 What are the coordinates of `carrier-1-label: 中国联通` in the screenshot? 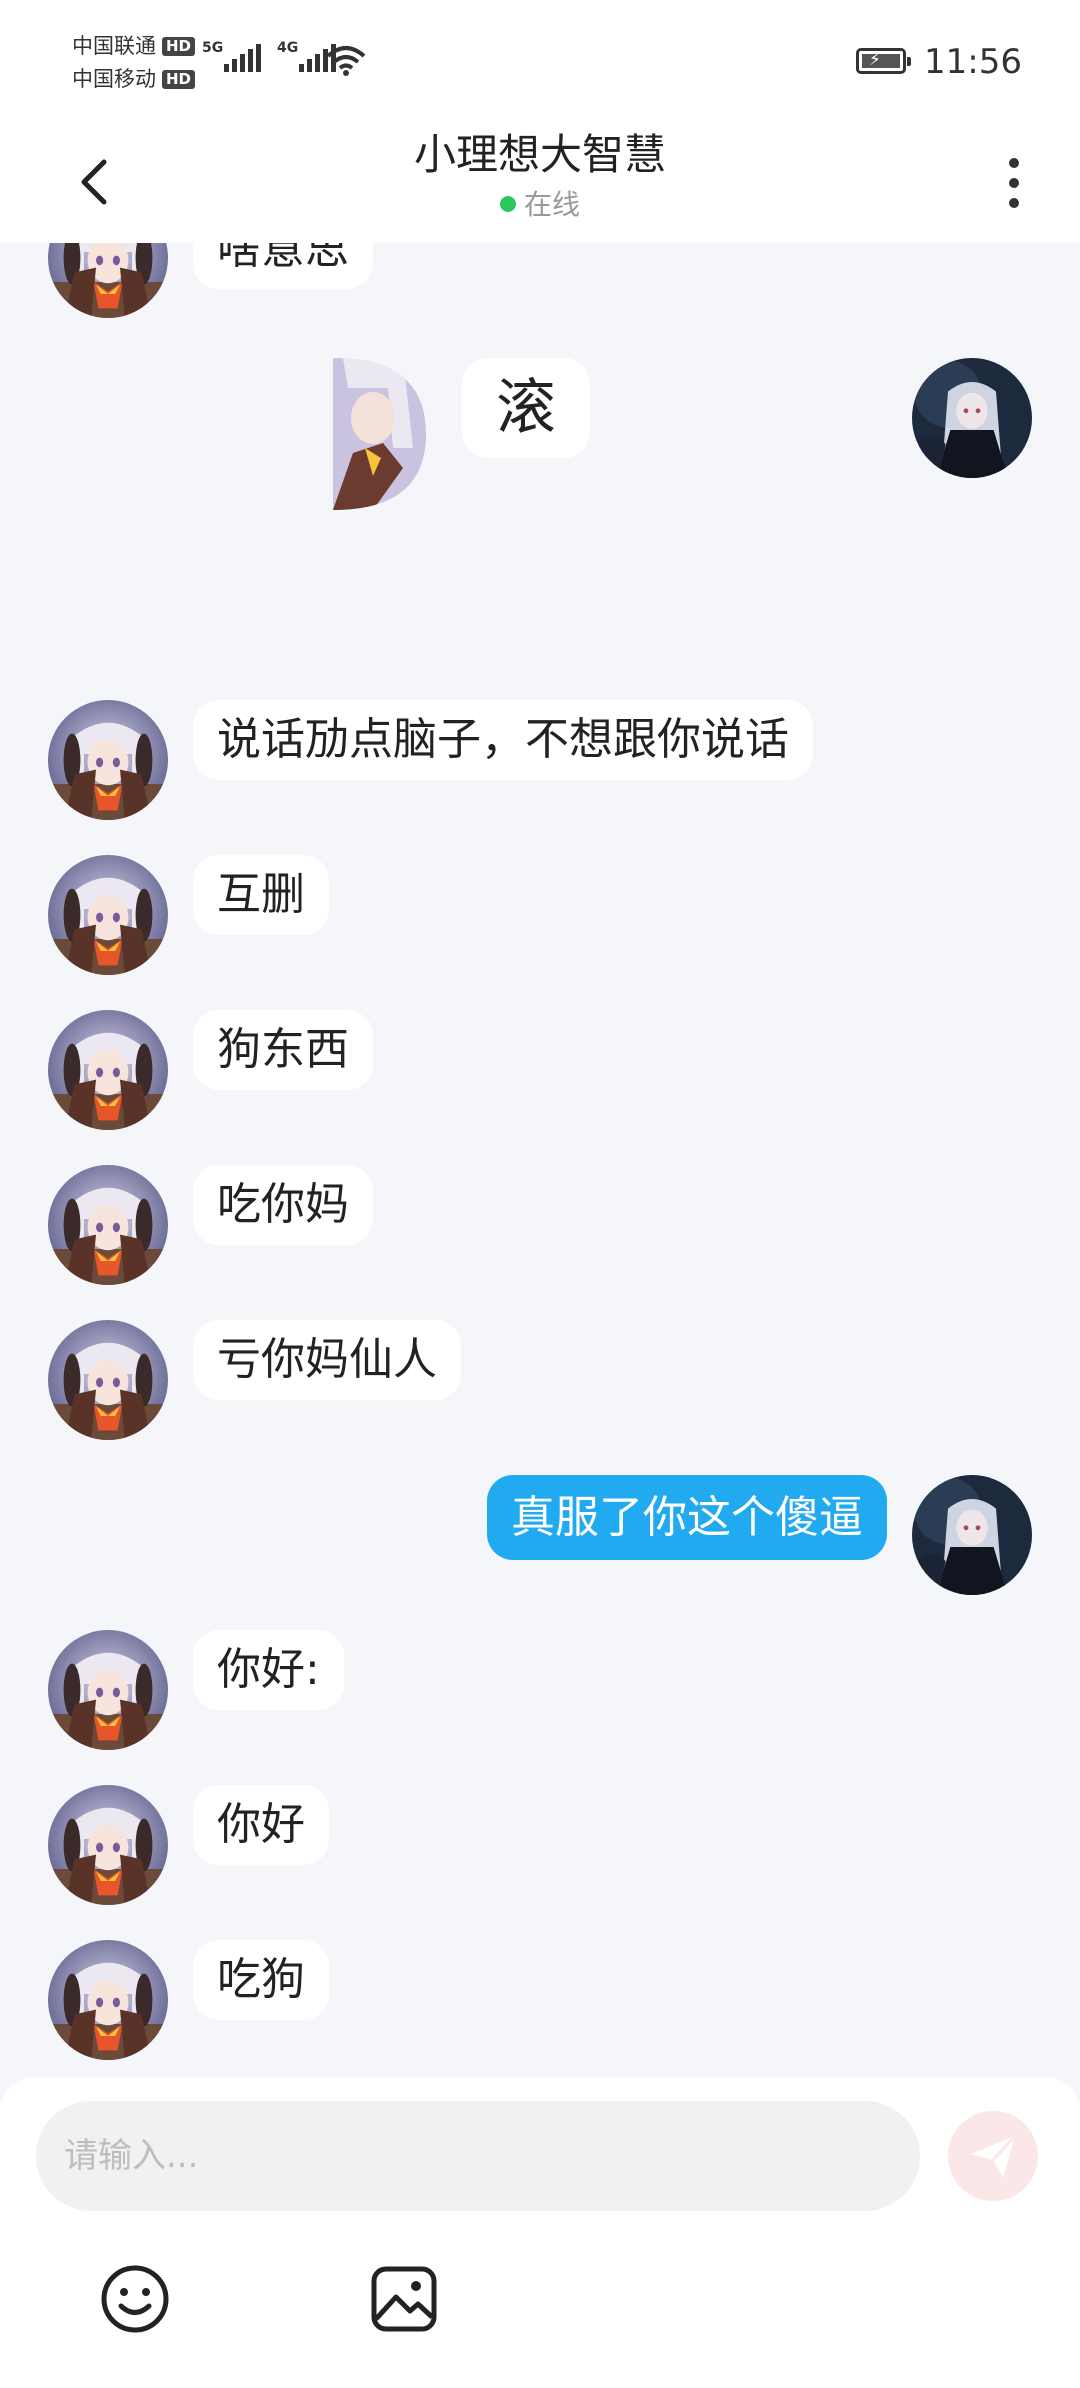 It's located at (114, 46).